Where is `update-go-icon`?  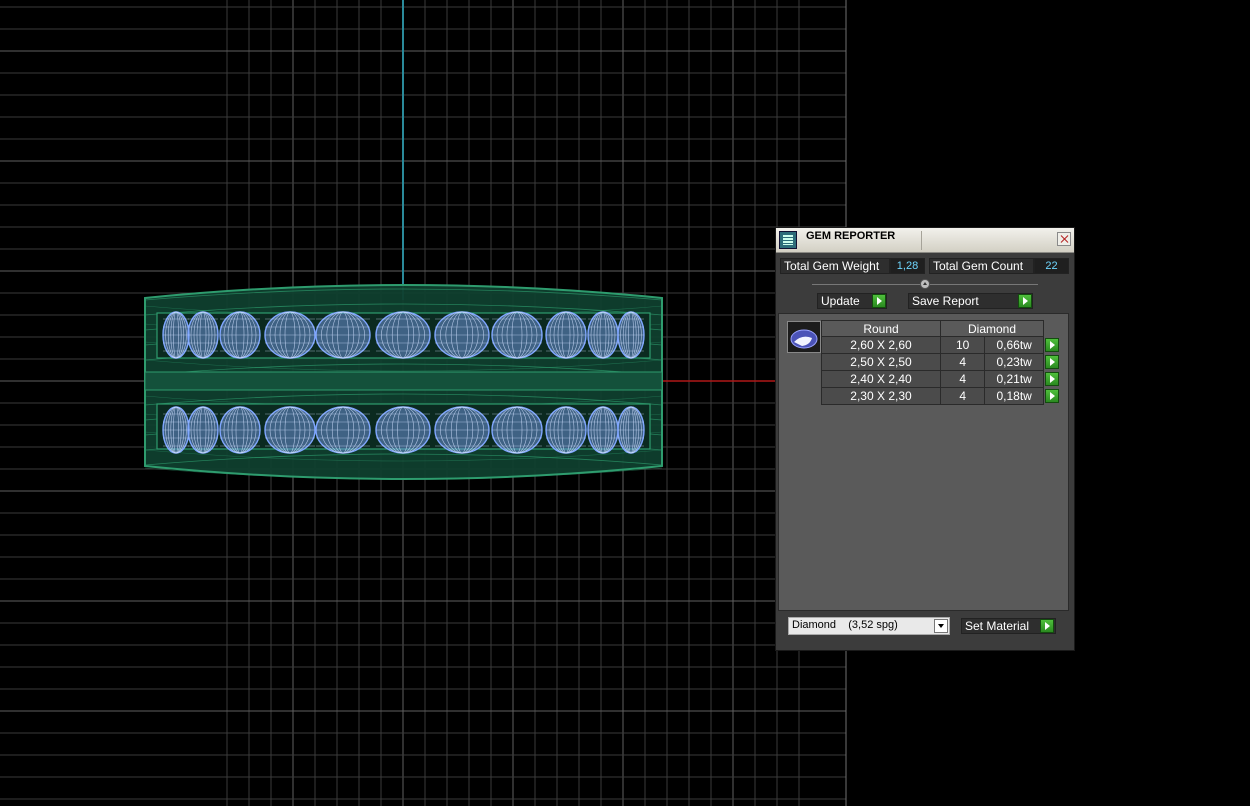
update-go-icon is located at coordinates (879, 301).